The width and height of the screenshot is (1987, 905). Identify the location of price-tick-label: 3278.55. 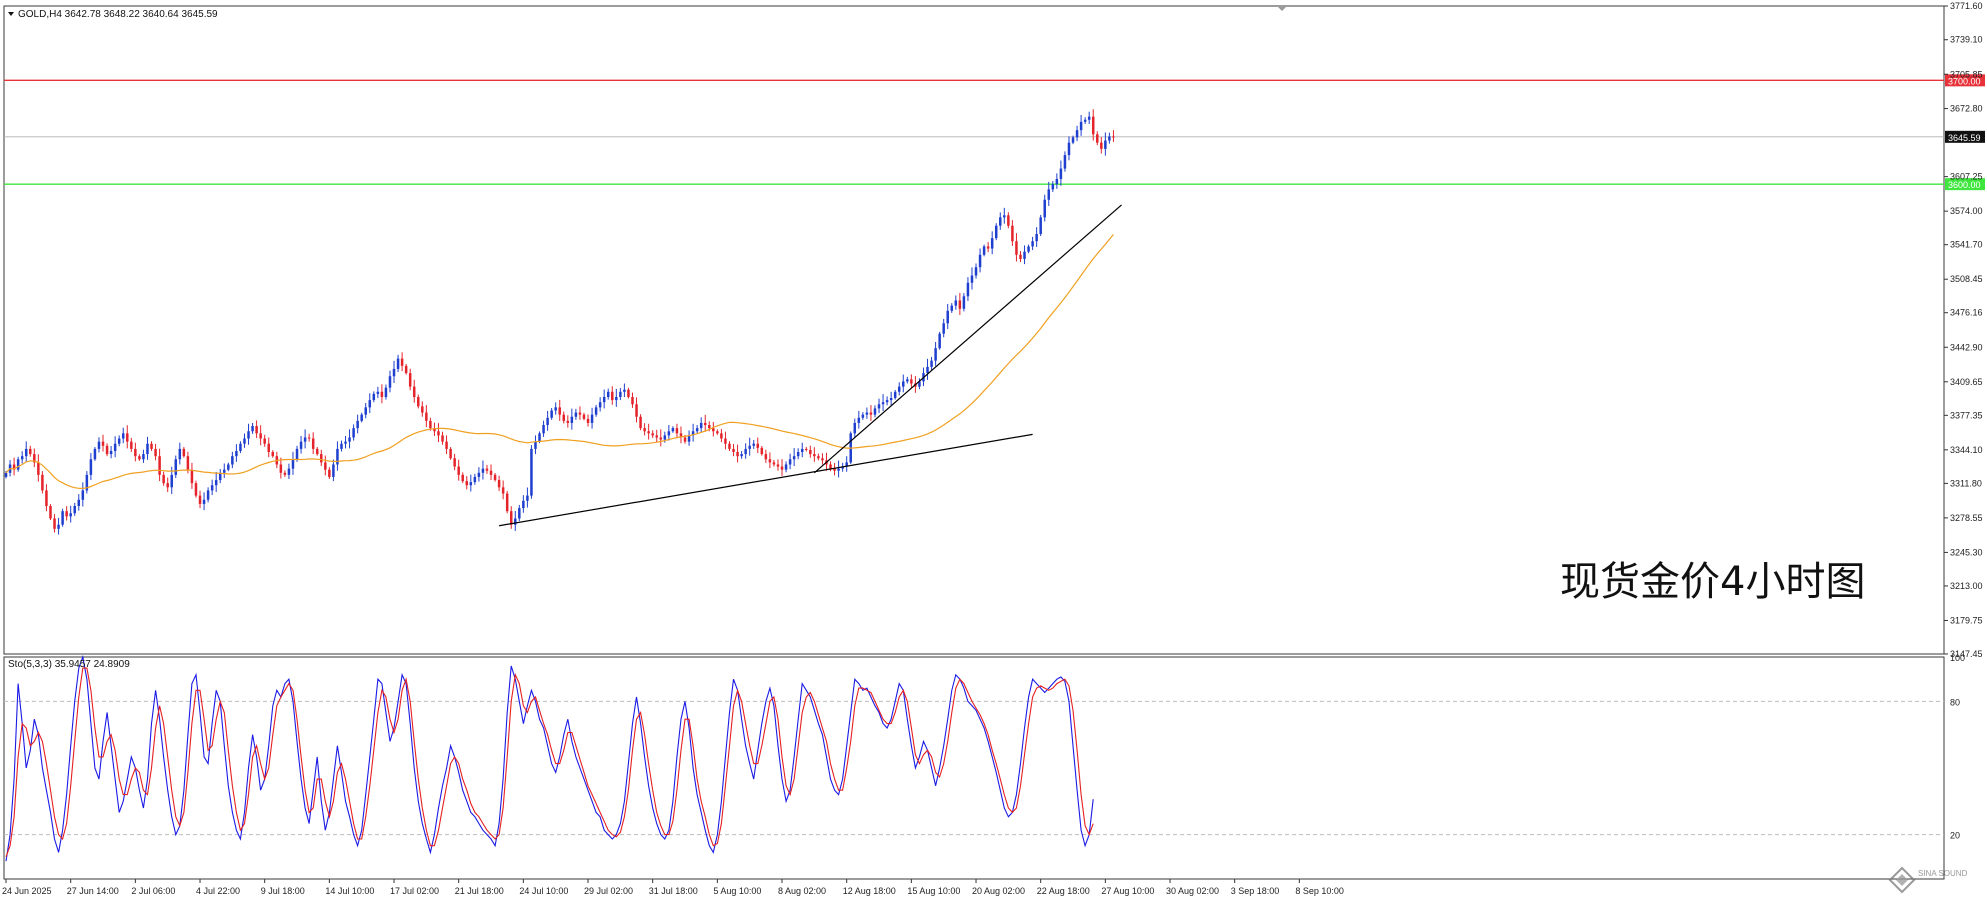
(1966, 518).